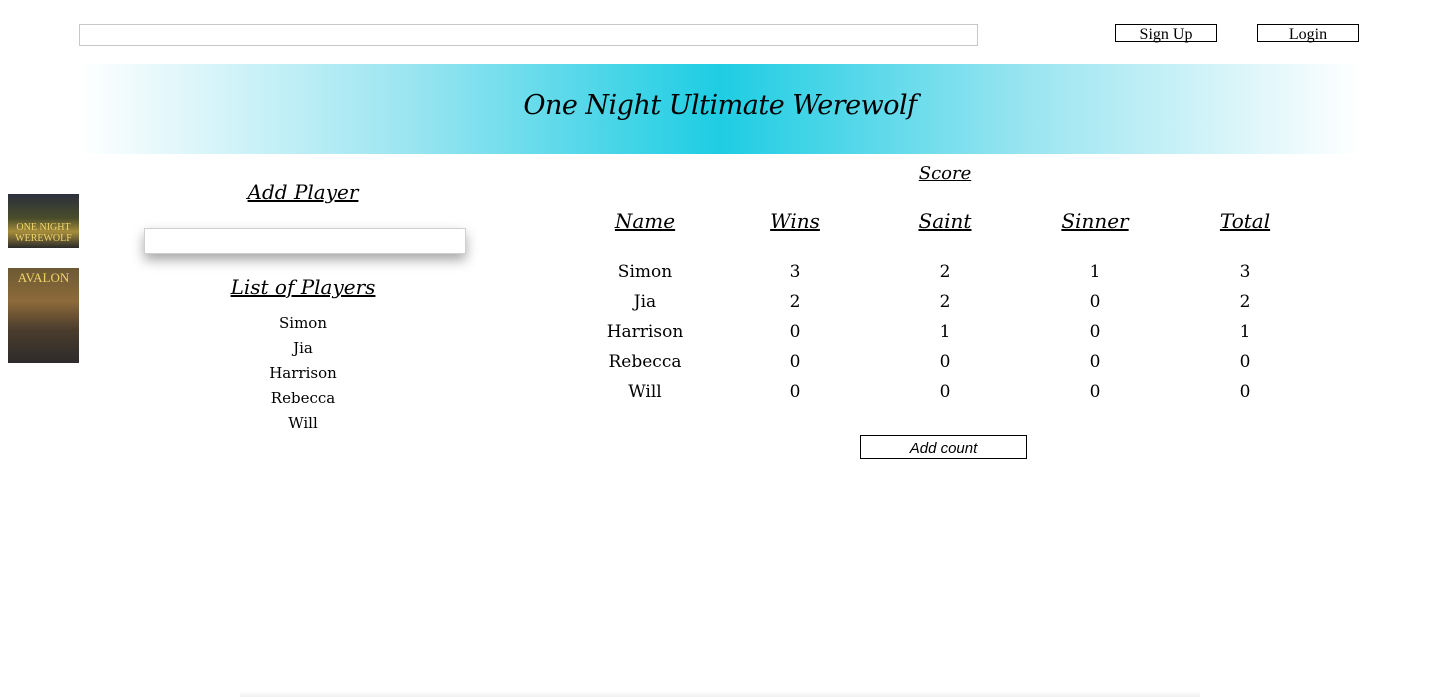 Image resolution: width=1440 pixels, height=697 pixels. What do you see at coordinates (1245, 272) in the screenshot?
I see `cell-total: 3` at bounding box center [1245, 272].